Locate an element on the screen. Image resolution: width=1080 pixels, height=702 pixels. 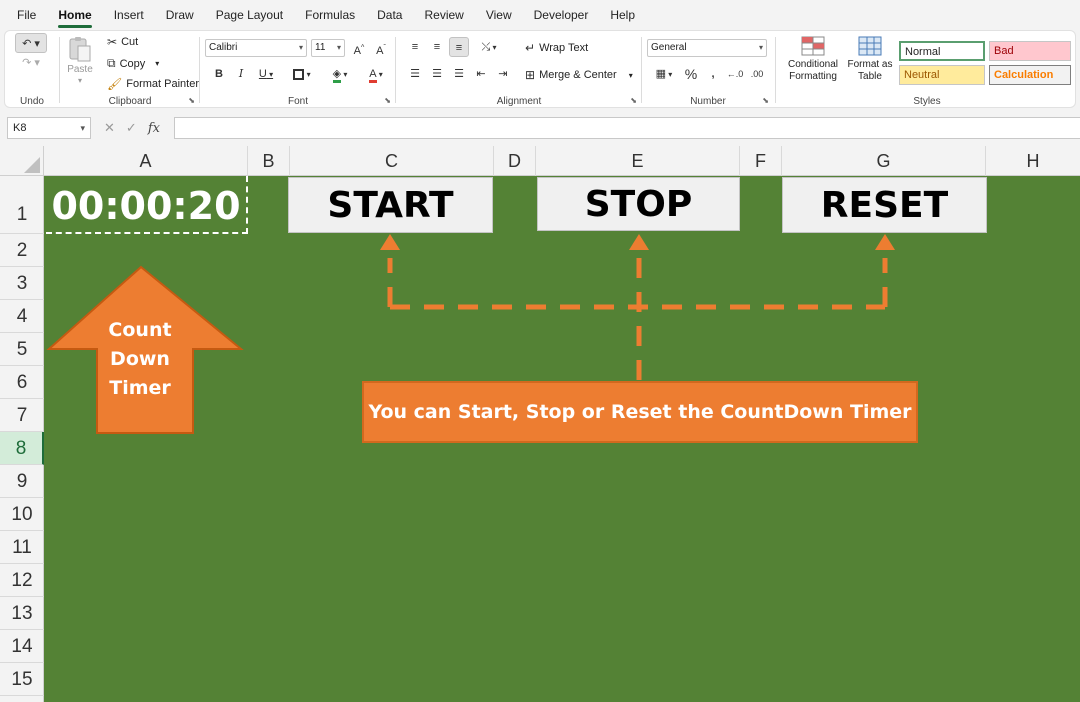
font-name-select: Calibri ▾ is located at coordinates (256, 48).